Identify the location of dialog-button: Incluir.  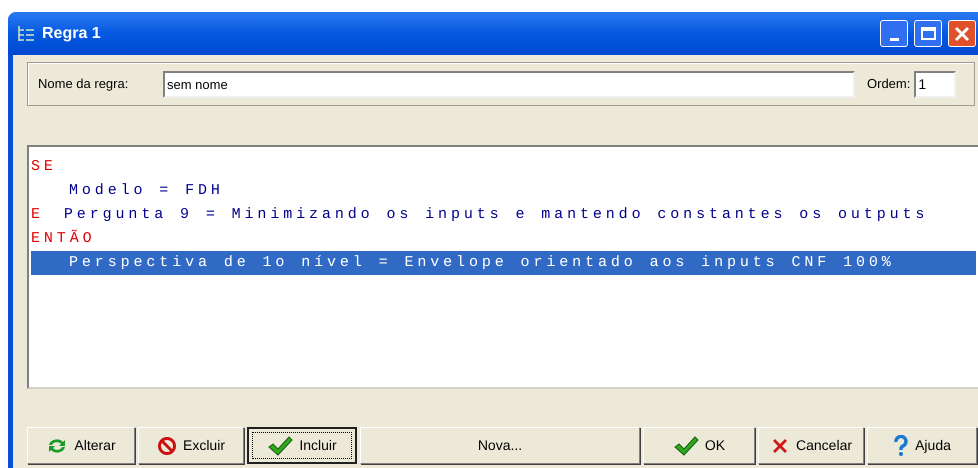
(302, 445).